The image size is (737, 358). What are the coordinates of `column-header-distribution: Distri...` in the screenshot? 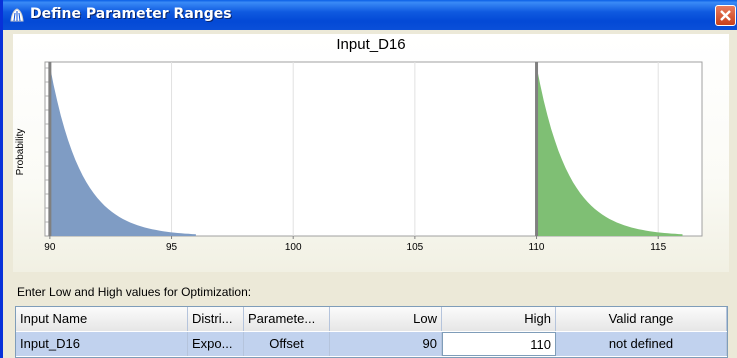 It's located at (216, 319).